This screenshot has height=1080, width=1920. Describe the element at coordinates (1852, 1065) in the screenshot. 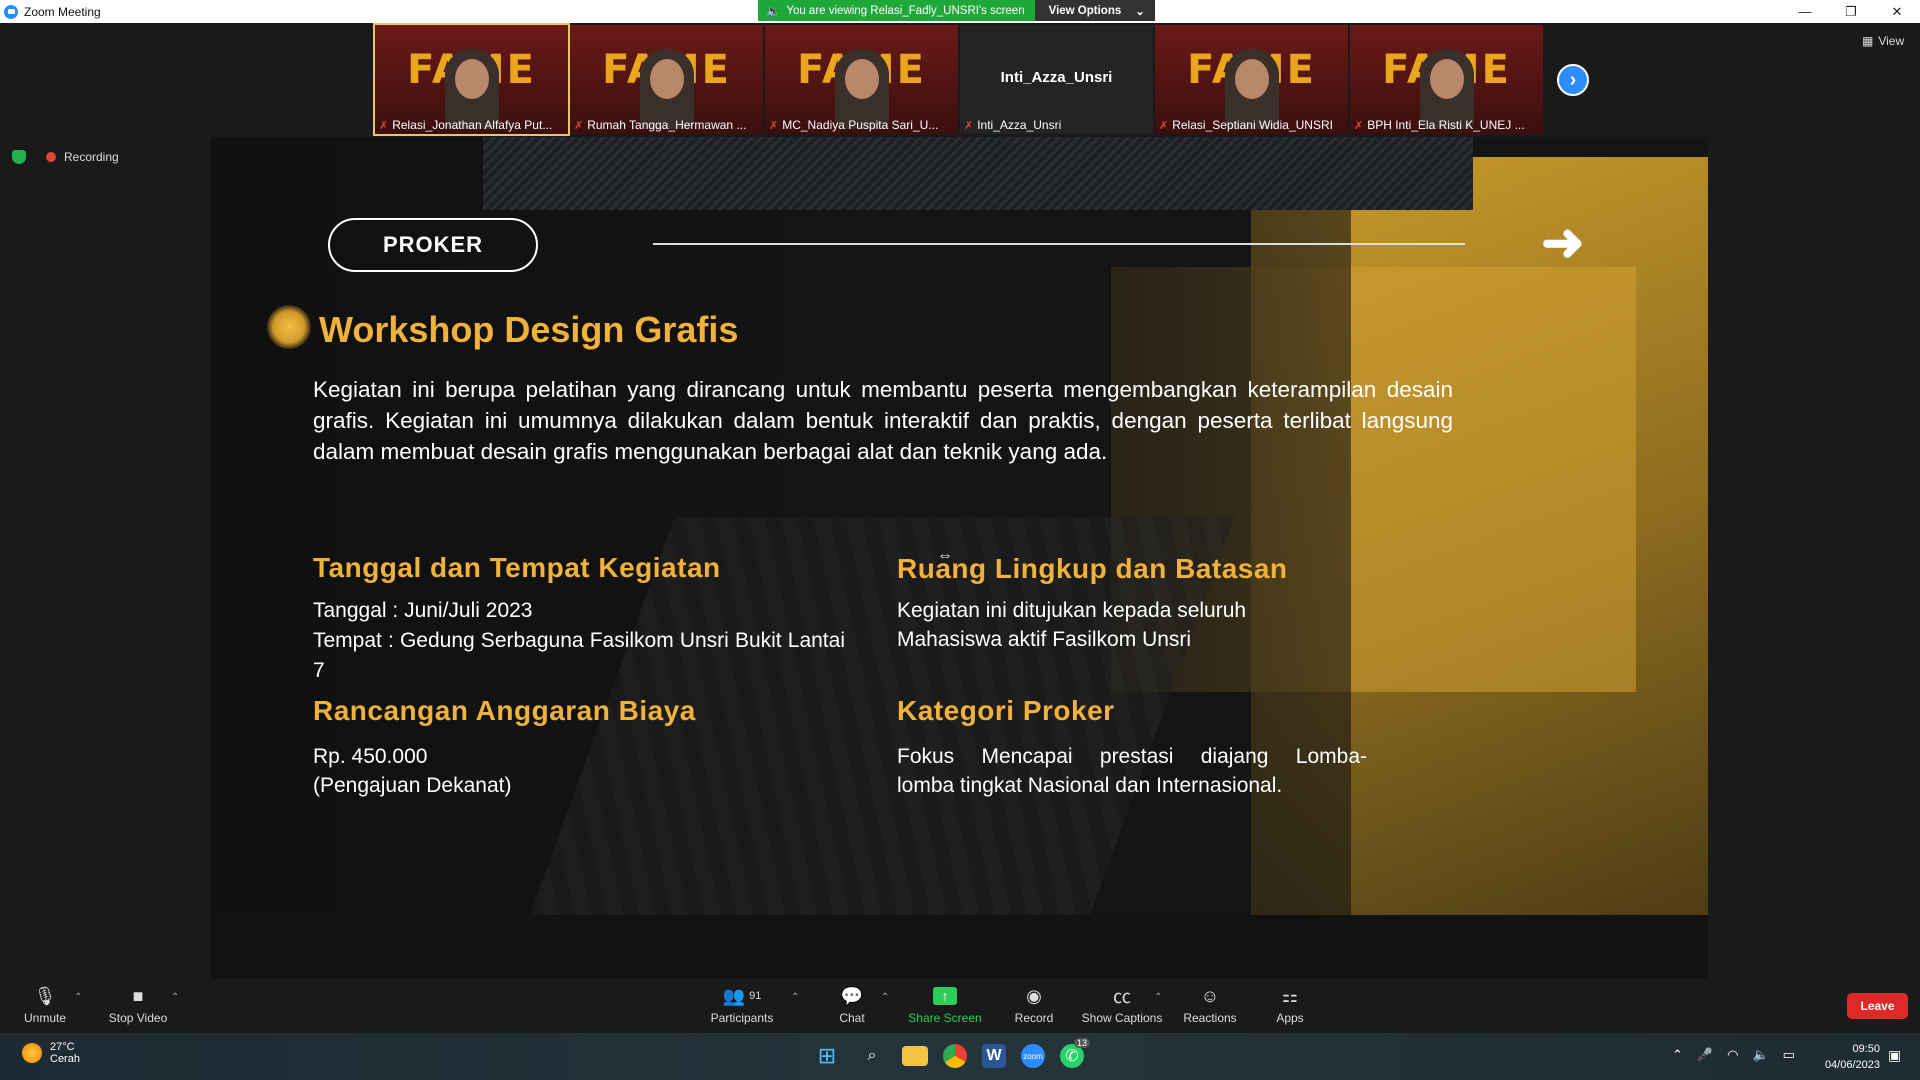

I see `clock-date: 04/06/2023` at that location.